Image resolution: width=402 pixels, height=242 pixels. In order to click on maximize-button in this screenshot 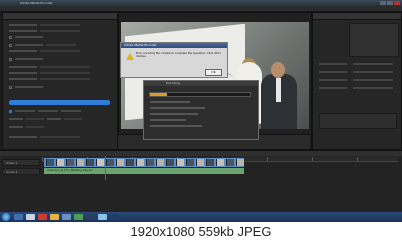, I will do `click(390, 3)`.